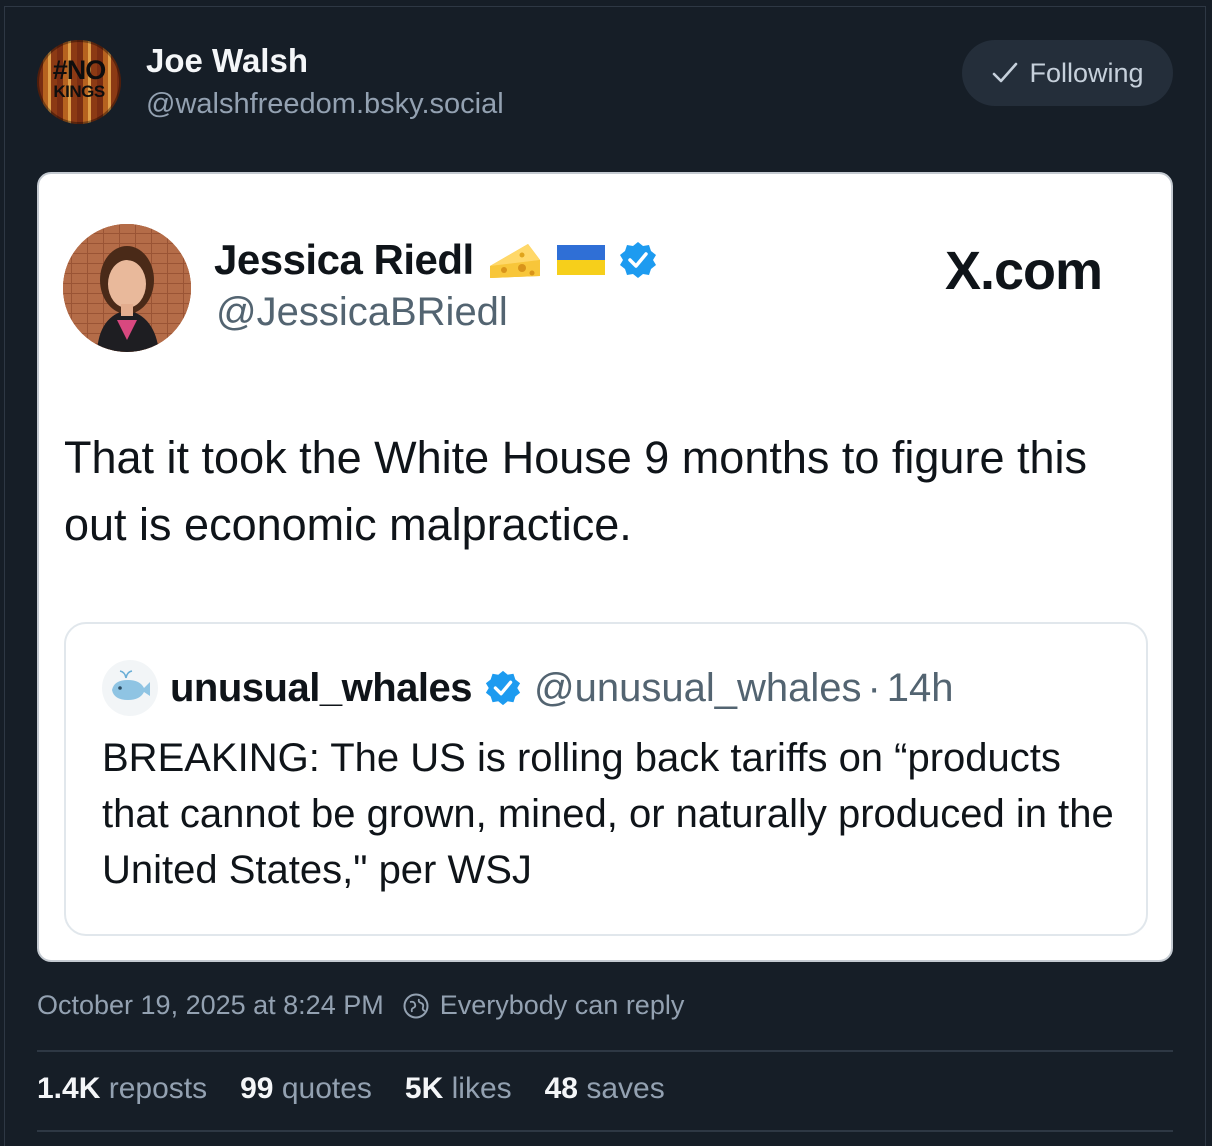  Describe the element at coordinates (326, 1088) in the screenshot. I see `quotes-label: quotes` at that location.